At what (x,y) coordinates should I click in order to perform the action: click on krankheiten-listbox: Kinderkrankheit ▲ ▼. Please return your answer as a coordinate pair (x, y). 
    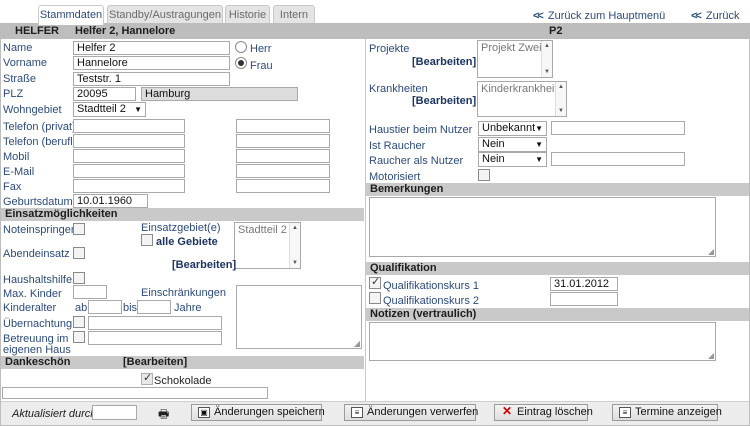
    Looking at the image, I should click on (522, 99).